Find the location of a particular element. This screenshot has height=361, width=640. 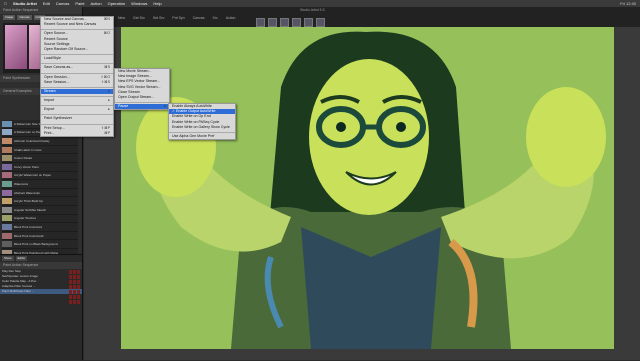

style-name: Airbrush Colorized Fireday is located at coordinates (32, 140).